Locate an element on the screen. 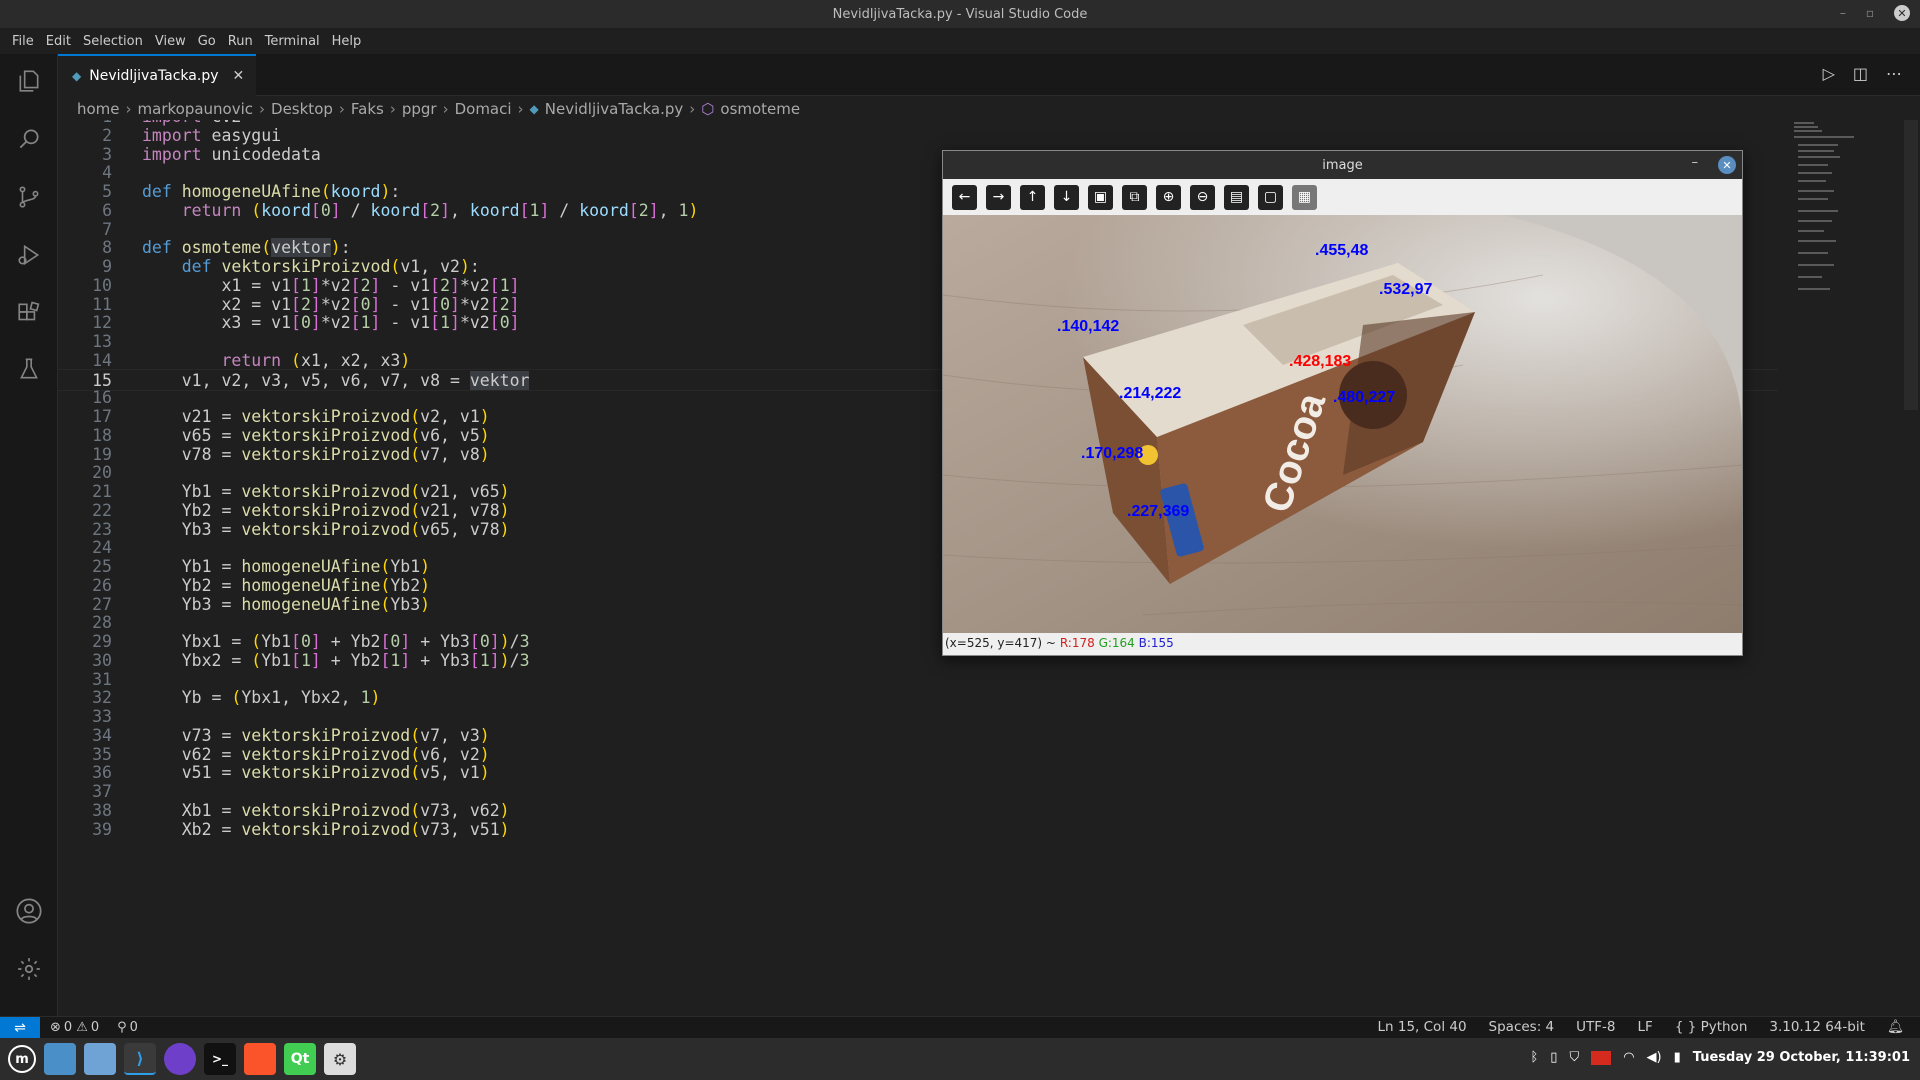 This screenshot has width=1920, height=1080. terminal-icon: >_ is located at coordinates (220, 1059).